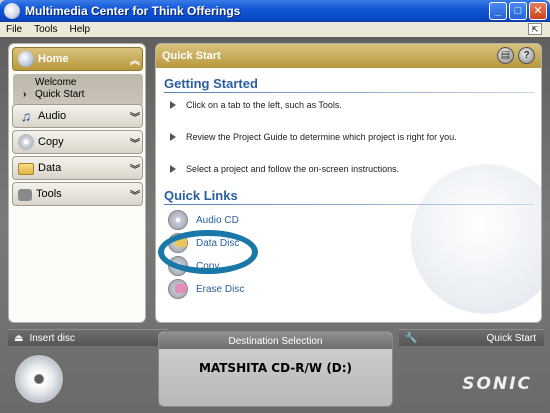 This screenshot has width=550, height=413. What do you see at coordinates (49, 194) in the screenshot?
I see `nav-tools-label: Tools` at bounding box center [49, 194].